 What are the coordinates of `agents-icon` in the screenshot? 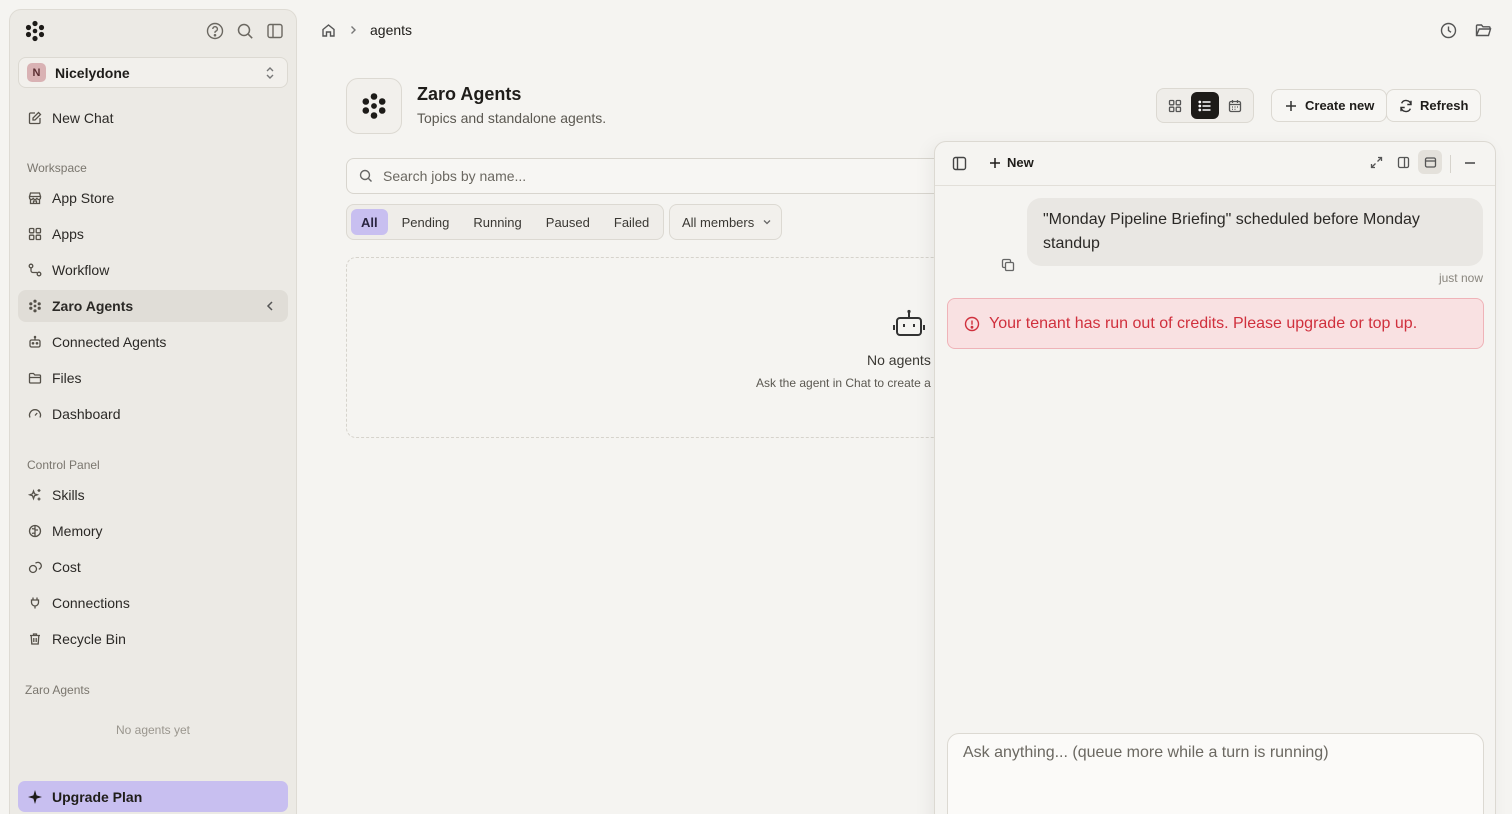 It's located at (35, 306).